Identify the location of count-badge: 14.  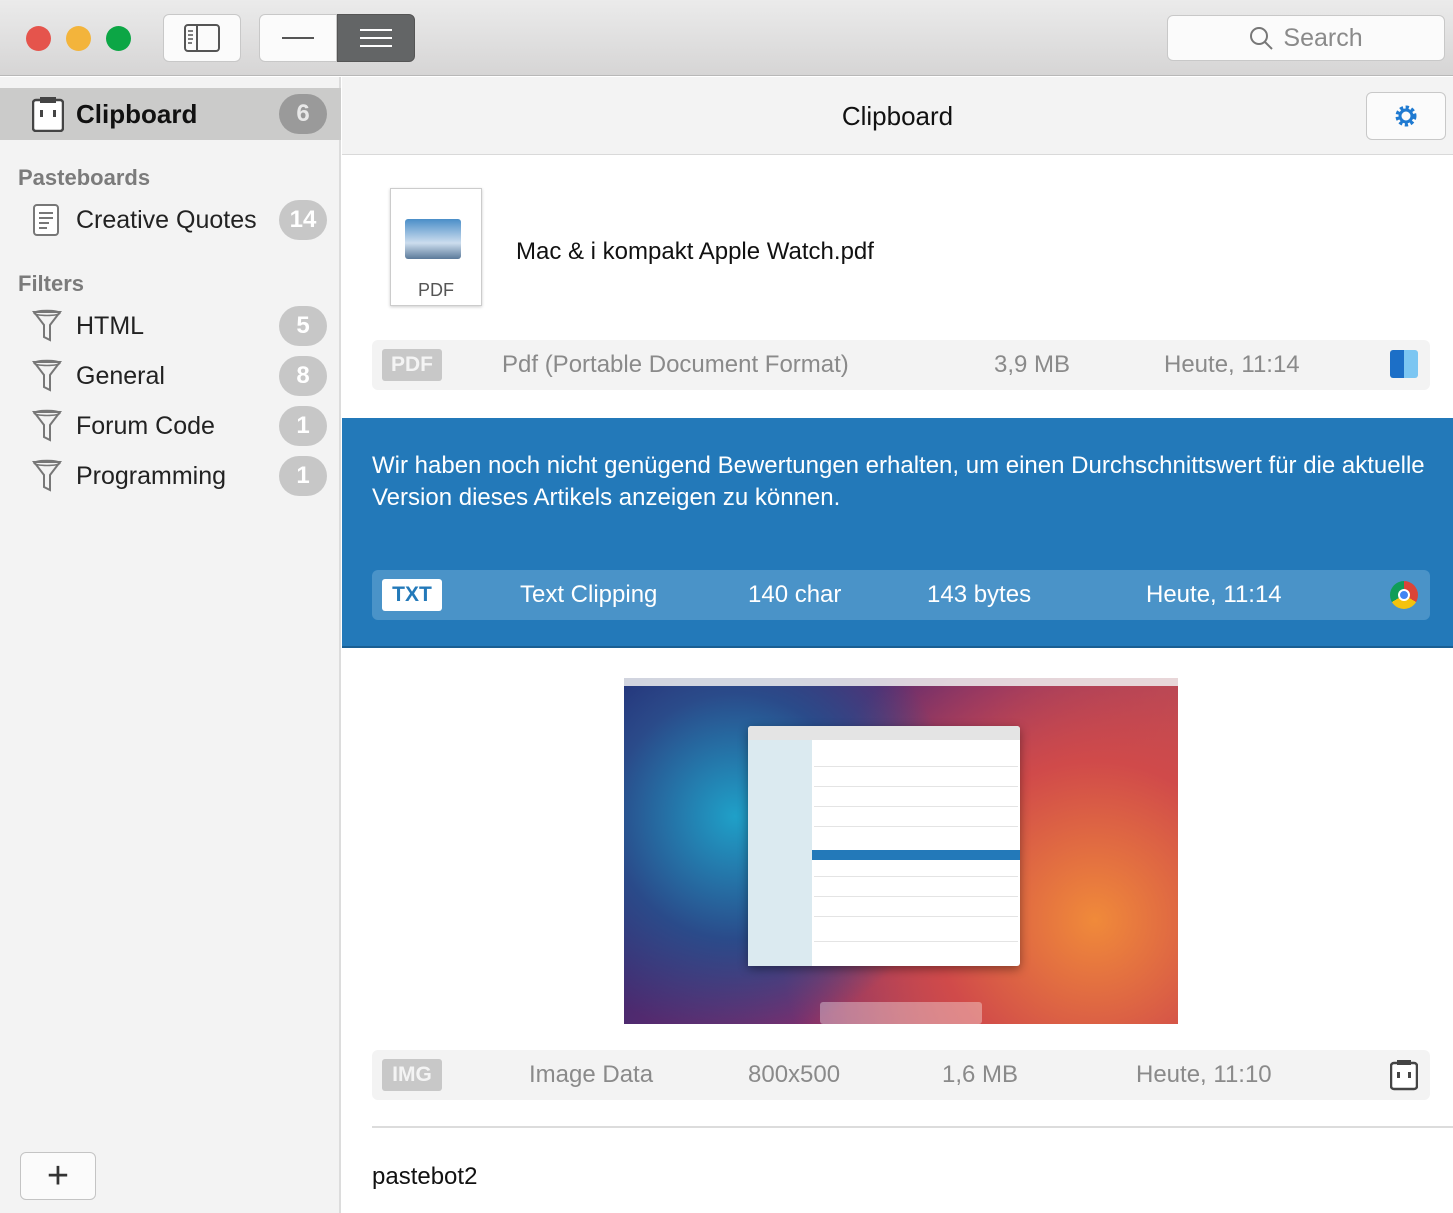
(303, 220).